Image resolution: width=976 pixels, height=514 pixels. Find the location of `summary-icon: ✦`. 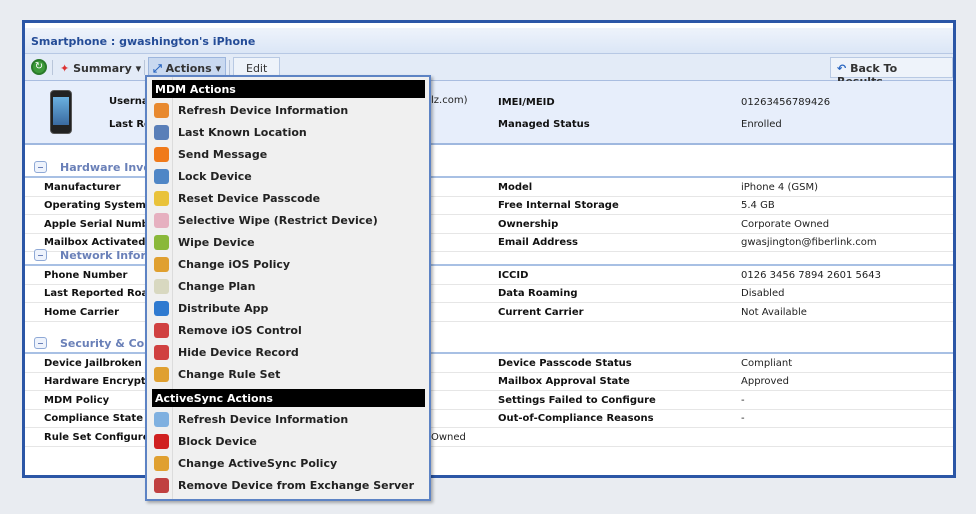

summary-icon: ✦ is located at coordinates (65, 68).